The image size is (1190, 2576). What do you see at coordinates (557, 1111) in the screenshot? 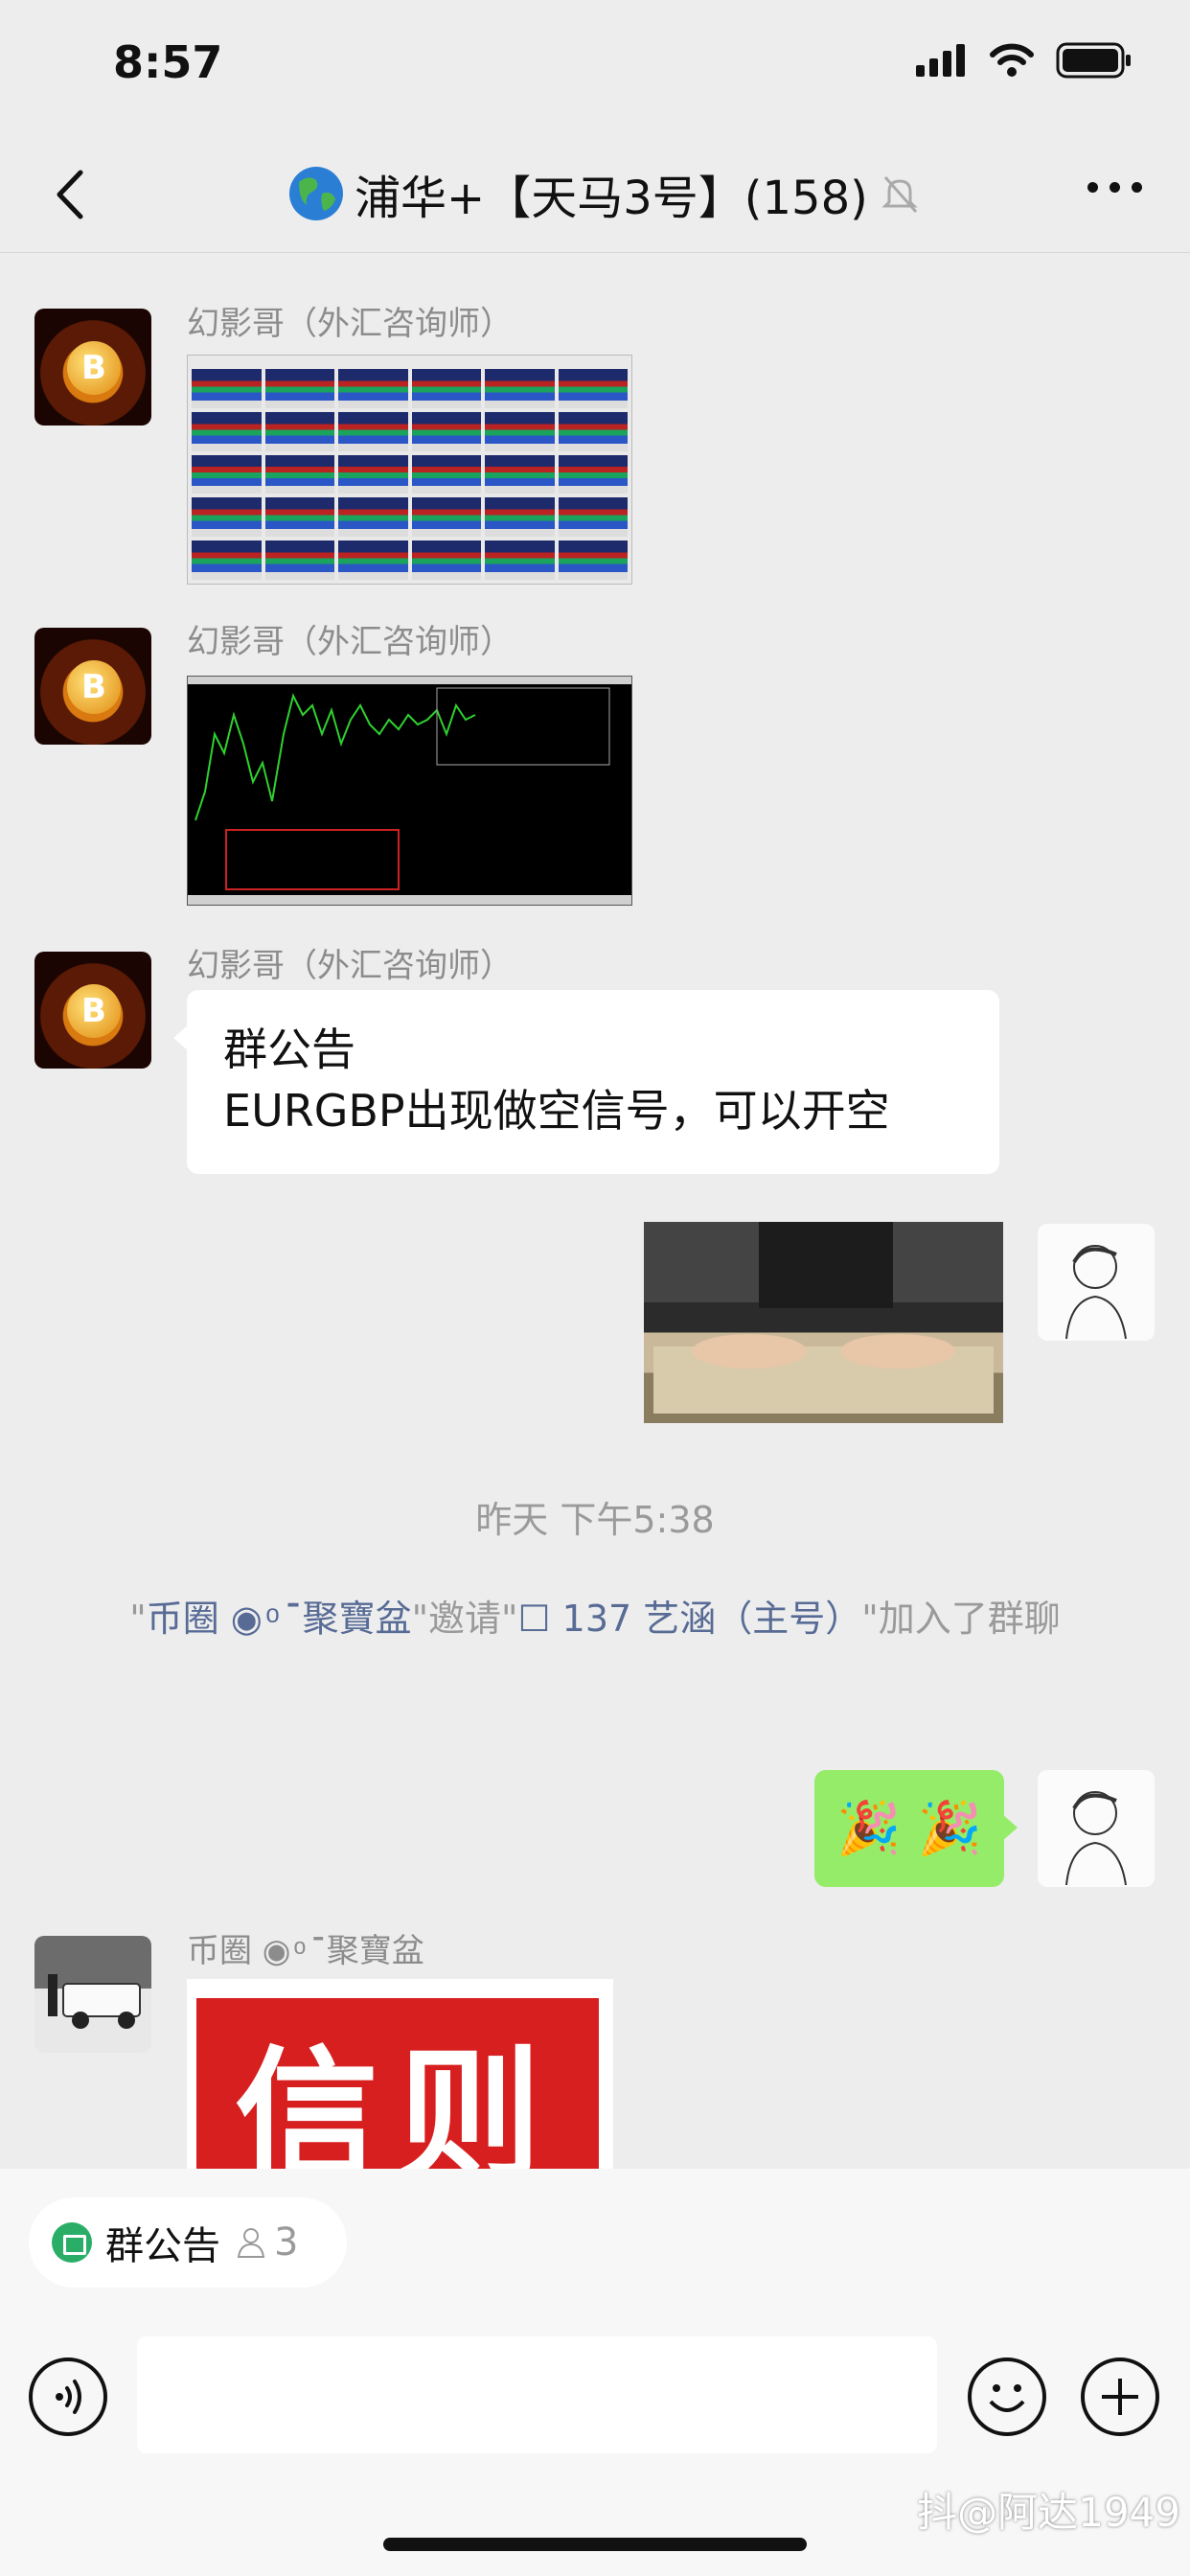
I see `announcement-text: EURGBP出现做空信号，可以开空` at bounding box center [557, 1111].